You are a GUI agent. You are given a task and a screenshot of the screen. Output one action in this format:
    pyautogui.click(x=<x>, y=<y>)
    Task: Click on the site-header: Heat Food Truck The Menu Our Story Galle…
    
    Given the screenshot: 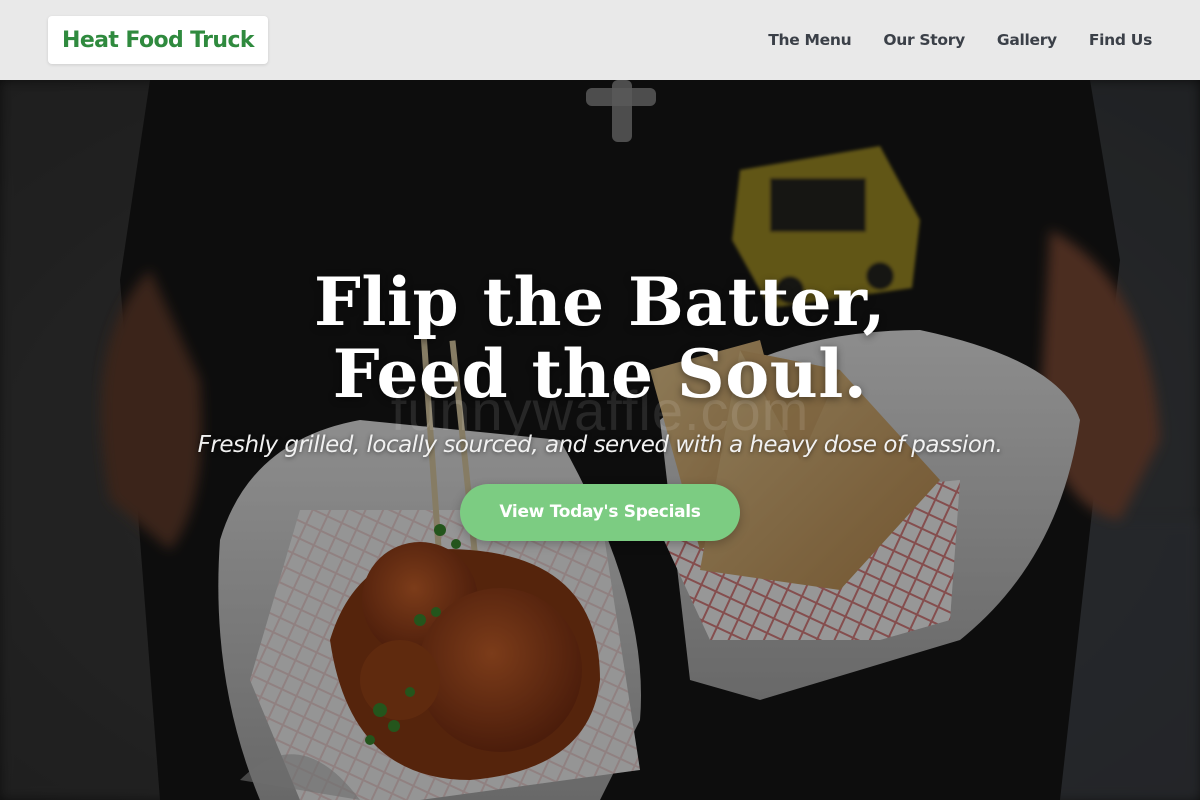 What is the action you would take?
    pyautogui.click(x=600, y=40)
    